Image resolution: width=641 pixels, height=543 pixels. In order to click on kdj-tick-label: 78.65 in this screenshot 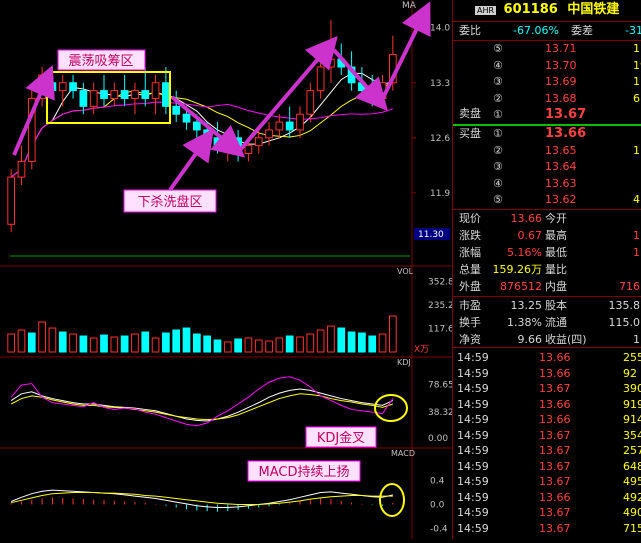, I will do `click(440, 386)`.